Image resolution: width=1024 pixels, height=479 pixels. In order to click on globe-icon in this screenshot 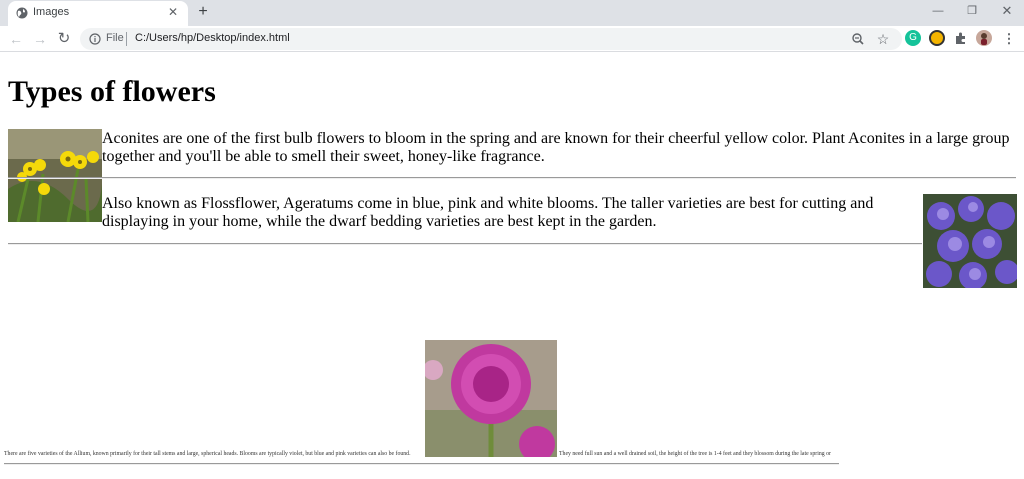, I will do `click(22, 13)`.